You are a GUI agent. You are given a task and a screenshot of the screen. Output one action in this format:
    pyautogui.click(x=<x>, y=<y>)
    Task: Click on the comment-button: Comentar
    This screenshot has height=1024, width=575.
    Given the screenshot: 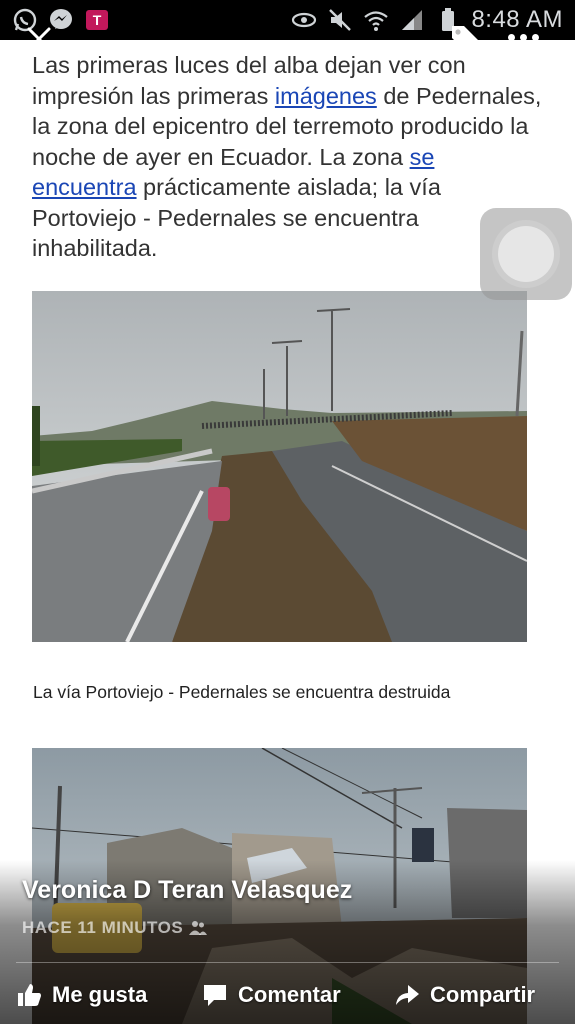 What is the action you would take?
    pyautogui.click(x=271, y=995)
    